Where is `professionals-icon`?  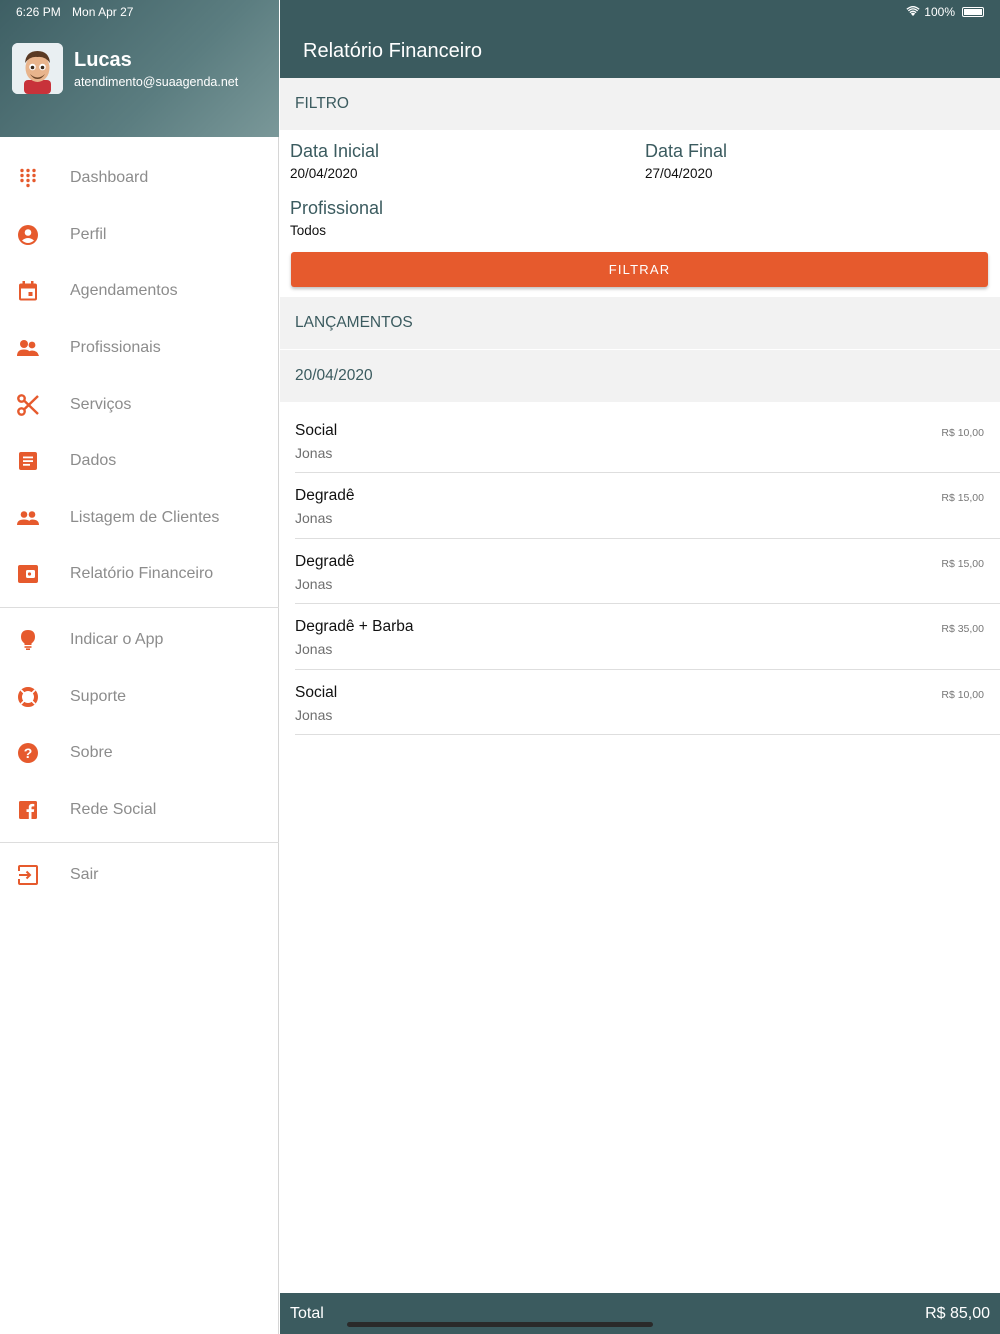 professionals-icon is located at coordinates (28, 348).